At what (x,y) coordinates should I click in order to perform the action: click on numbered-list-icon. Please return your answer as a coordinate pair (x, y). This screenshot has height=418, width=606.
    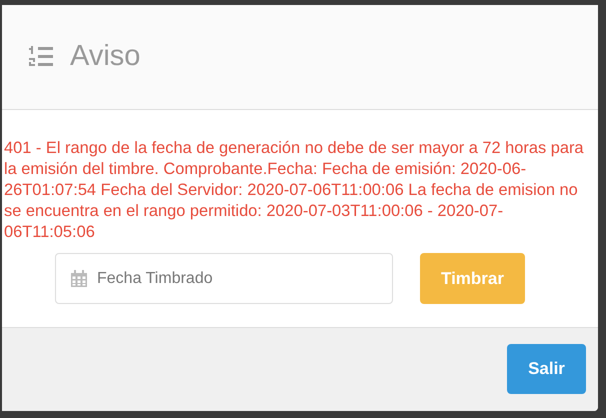
    Looking at the image, I should click on (41, 57).